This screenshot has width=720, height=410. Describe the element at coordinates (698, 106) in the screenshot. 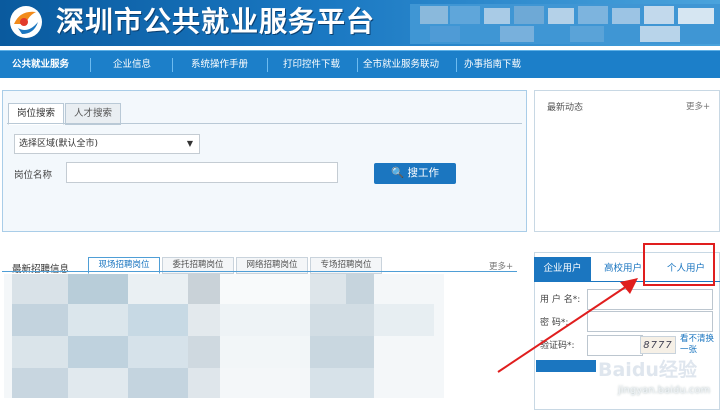

I see `news-more-link: 更多+` at that location.